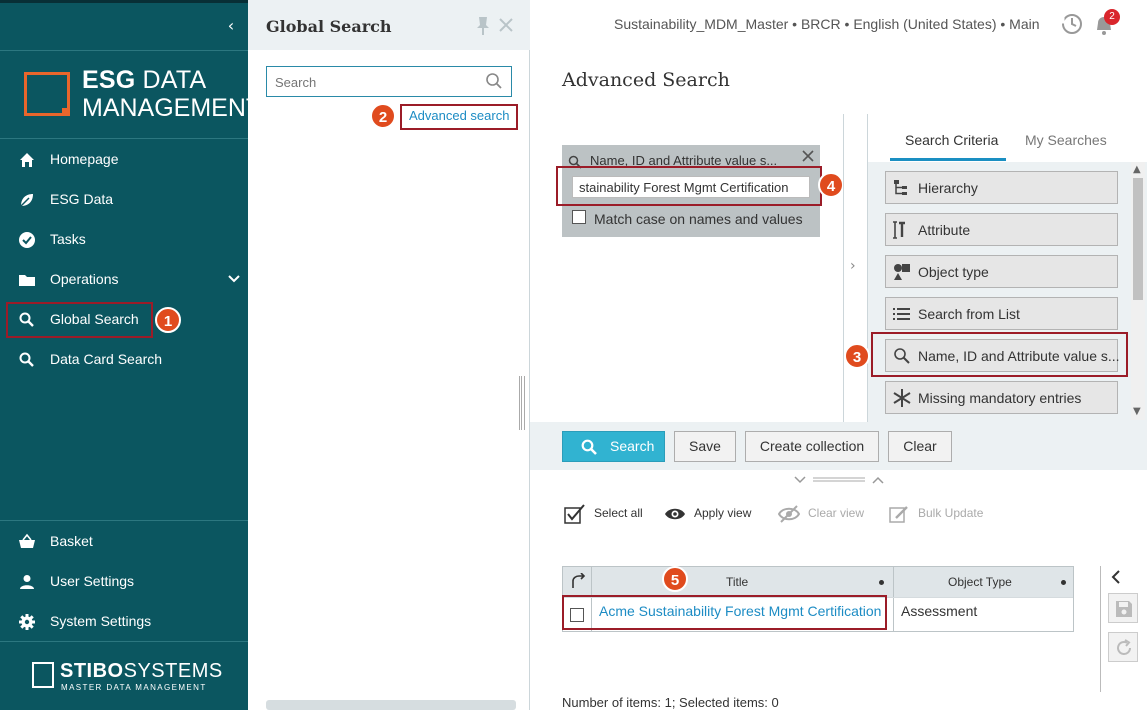 This screenshot has height=710, width=1147. What do you see at coordinates (82, 199) in the screenshot?
I see `sidebar-item-label: ESG Data` at bounding box center [82, 199].